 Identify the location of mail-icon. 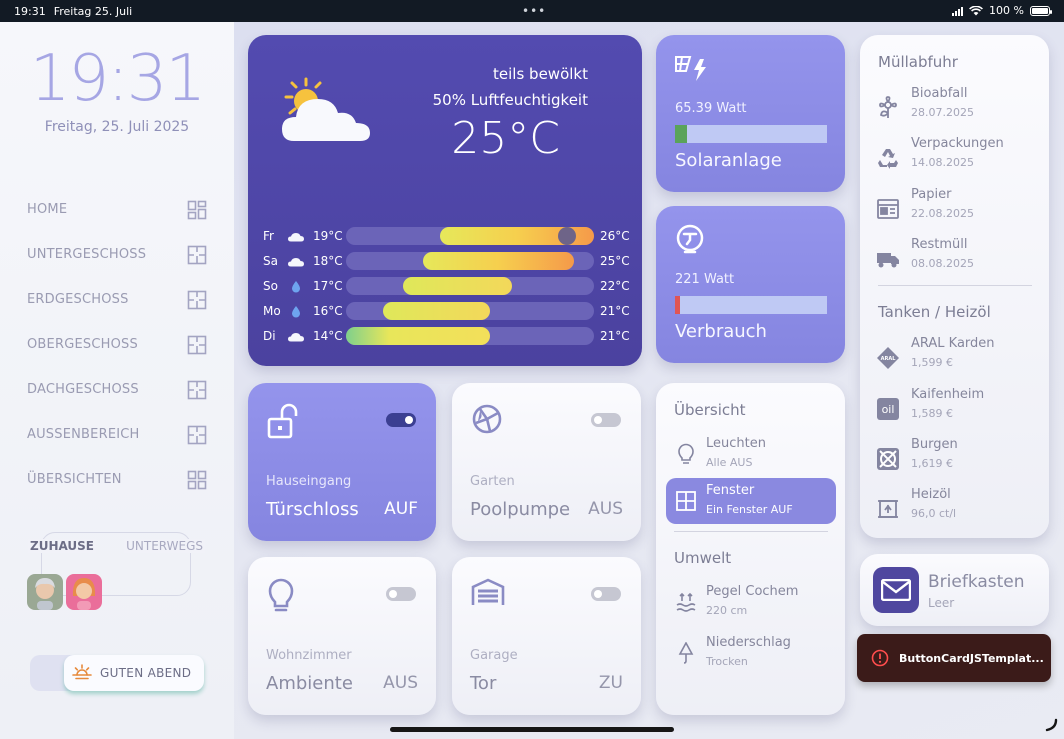
(896, 590).